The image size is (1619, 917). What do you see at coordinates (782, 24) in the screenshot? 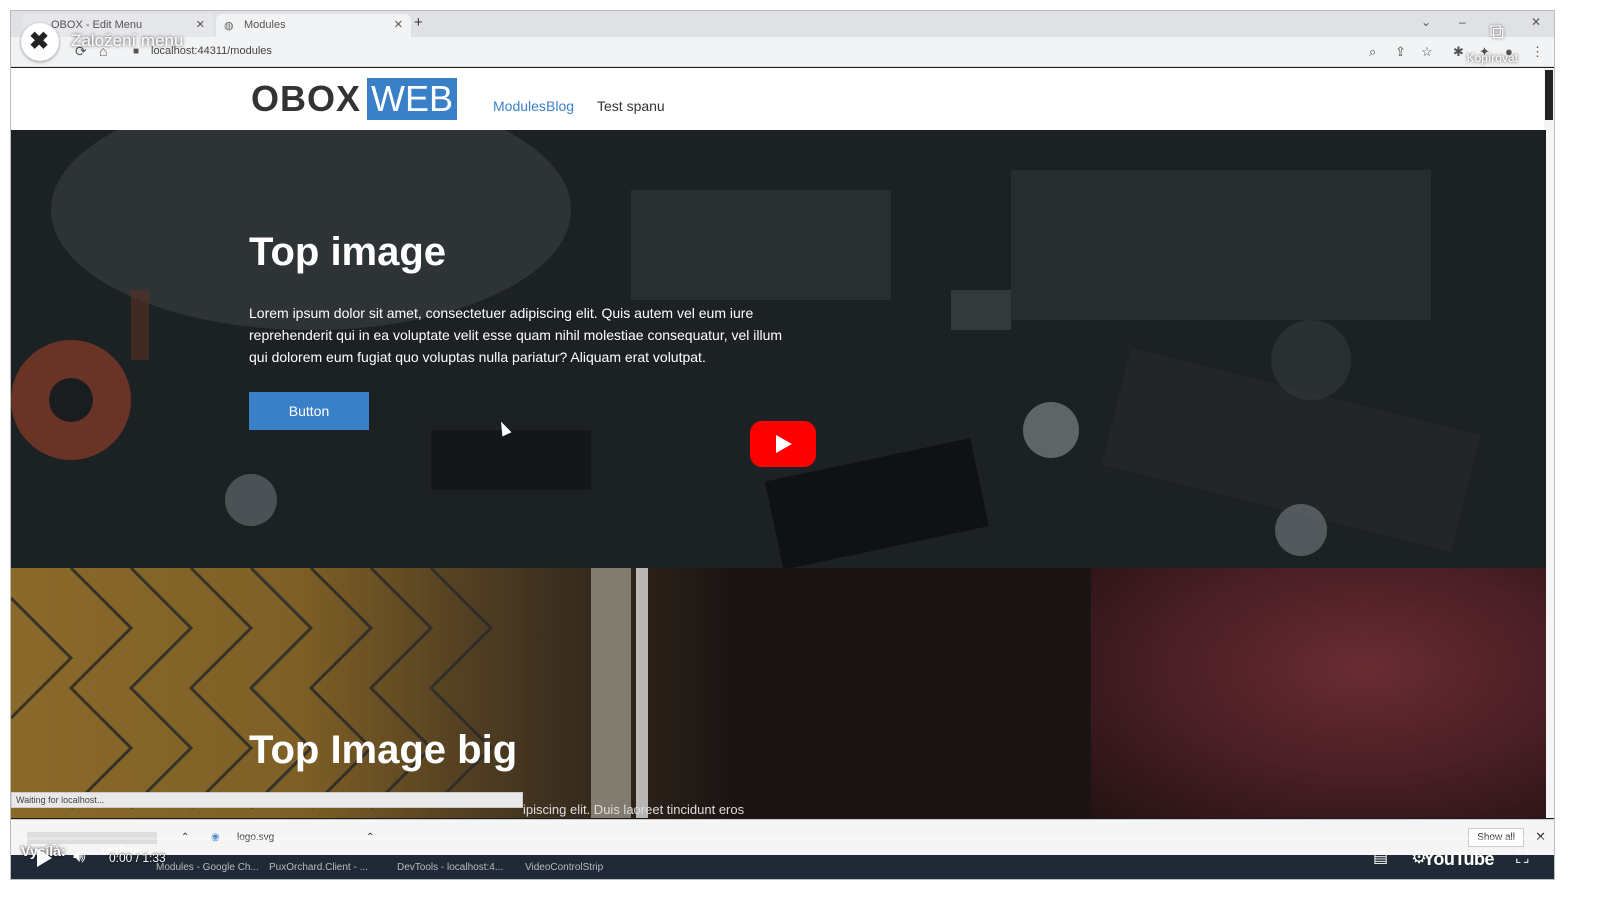
I see `browser-tab-strip: OBOX - Edit Menu ✕ ◍ Modules ✕ + ⌄ – ✕` at bounding box center [782, 24].